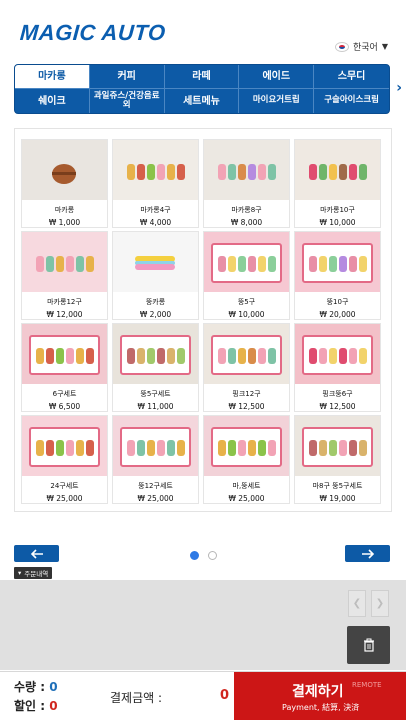 The width and height of the screenshot is (406, 720). What do you see at coordinates (203, 625) in the screenshot?
I see `cart-area` at bounding box center [203, 625].